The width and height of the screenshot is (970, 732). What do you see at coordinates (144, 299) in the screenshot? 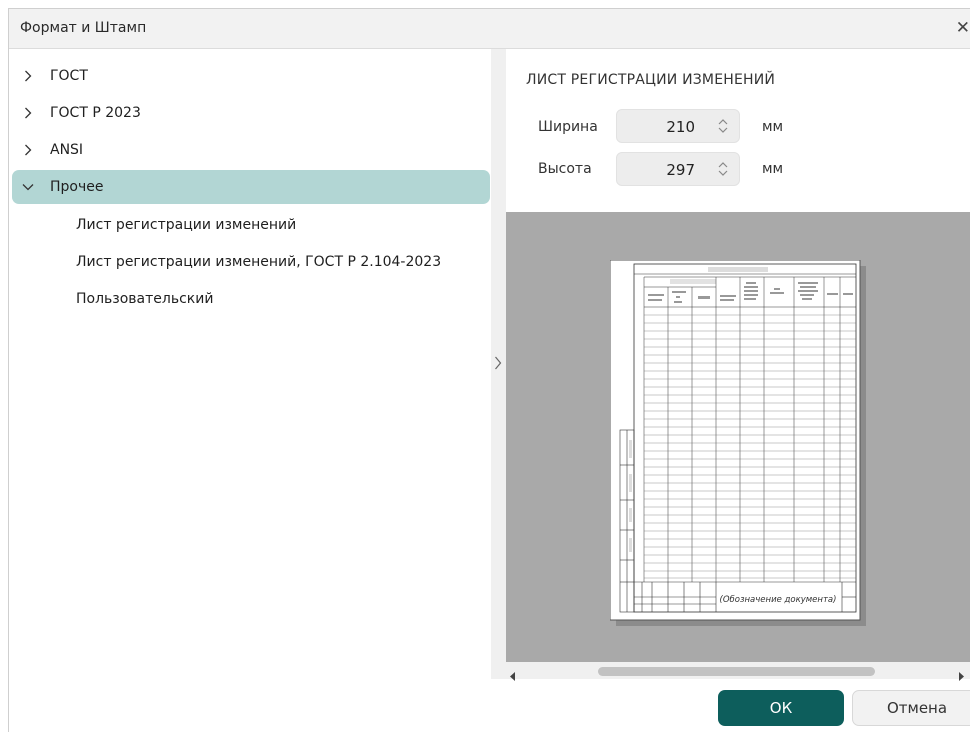
I see `tree-item-custom: Пользовательский` at bounding box center [144, 299].